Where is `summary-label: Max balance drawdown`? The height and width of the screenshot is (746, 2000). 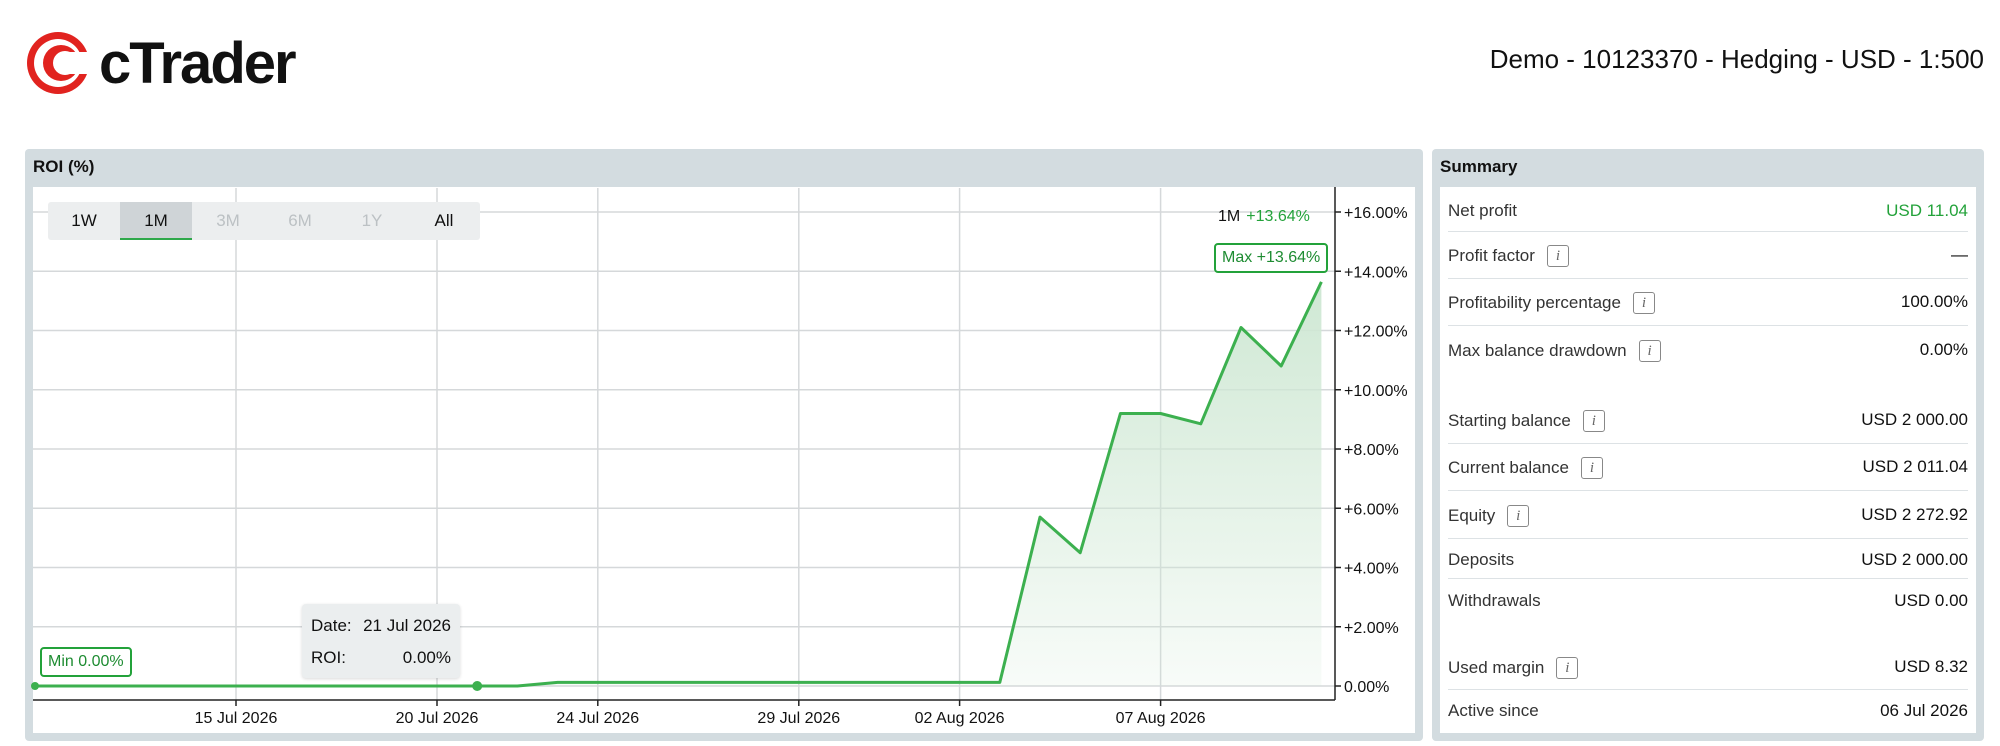
summary-label: Max balance drawdown is located at coordinates (1537, 350).